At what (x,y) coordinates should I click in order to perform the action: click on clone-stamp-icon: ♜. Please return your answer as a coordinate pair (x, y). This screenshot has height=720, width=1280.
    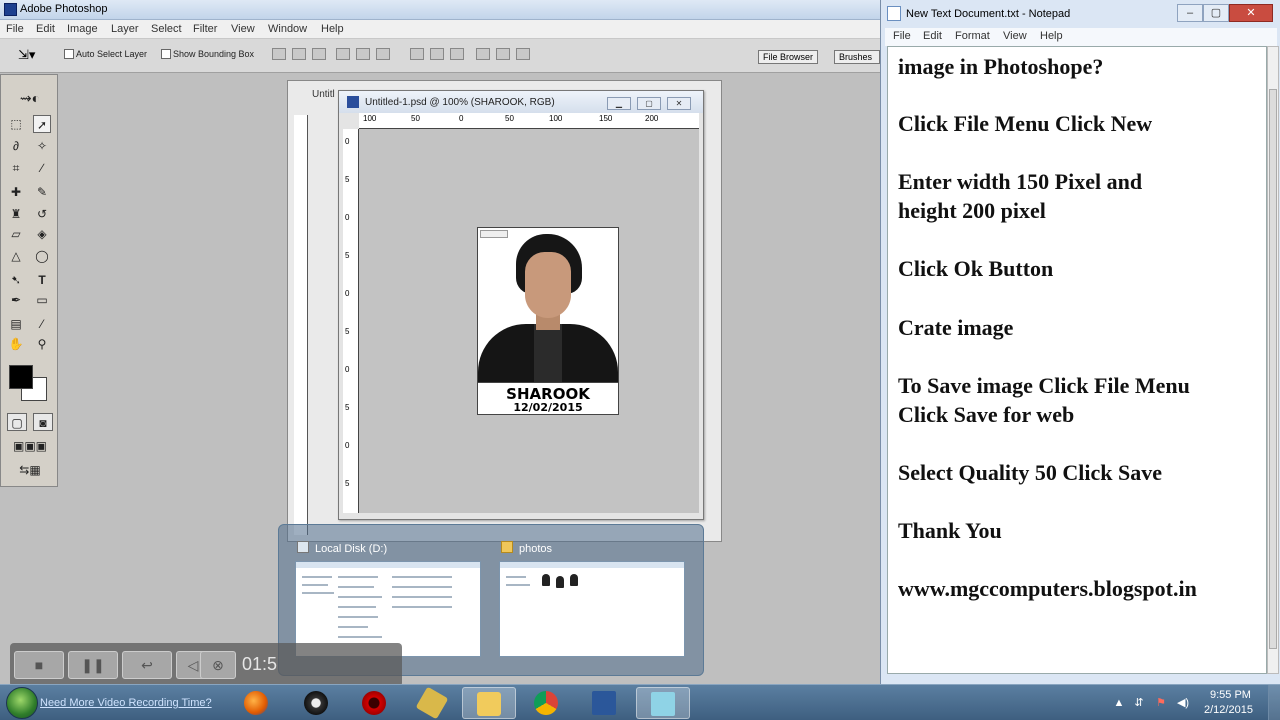
    Looking at the image, I should click on (16, 214).